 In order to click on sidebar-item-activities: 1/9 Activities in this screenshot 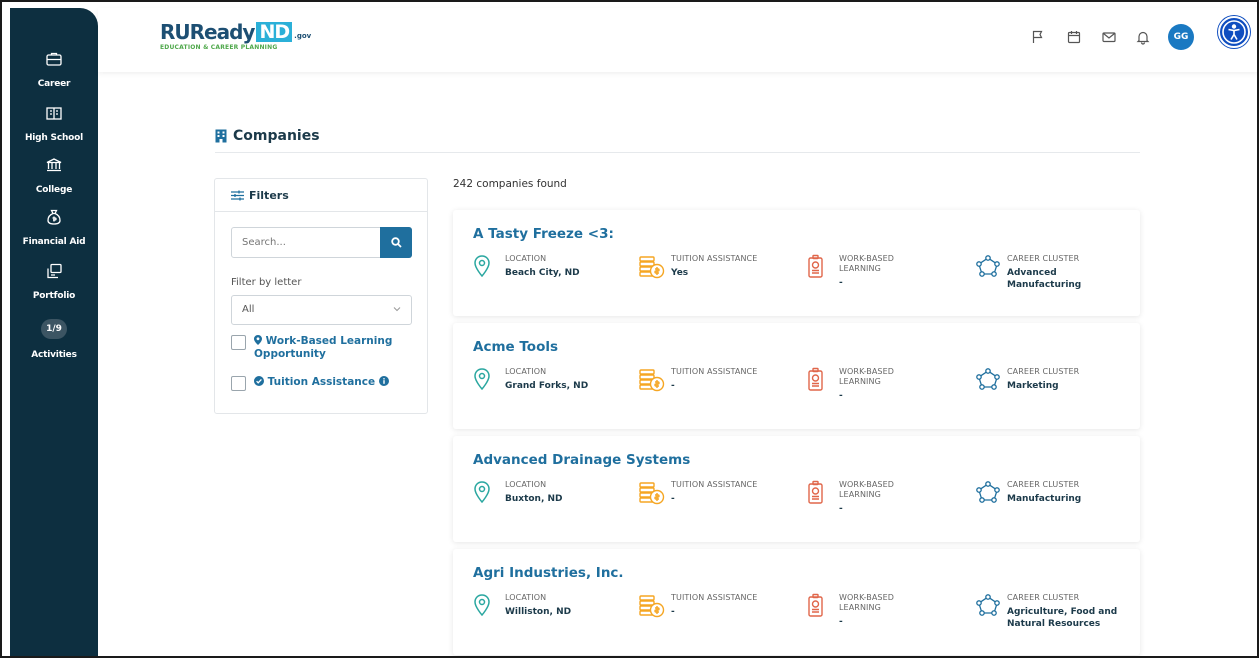, I will do `click(54, 340)`.